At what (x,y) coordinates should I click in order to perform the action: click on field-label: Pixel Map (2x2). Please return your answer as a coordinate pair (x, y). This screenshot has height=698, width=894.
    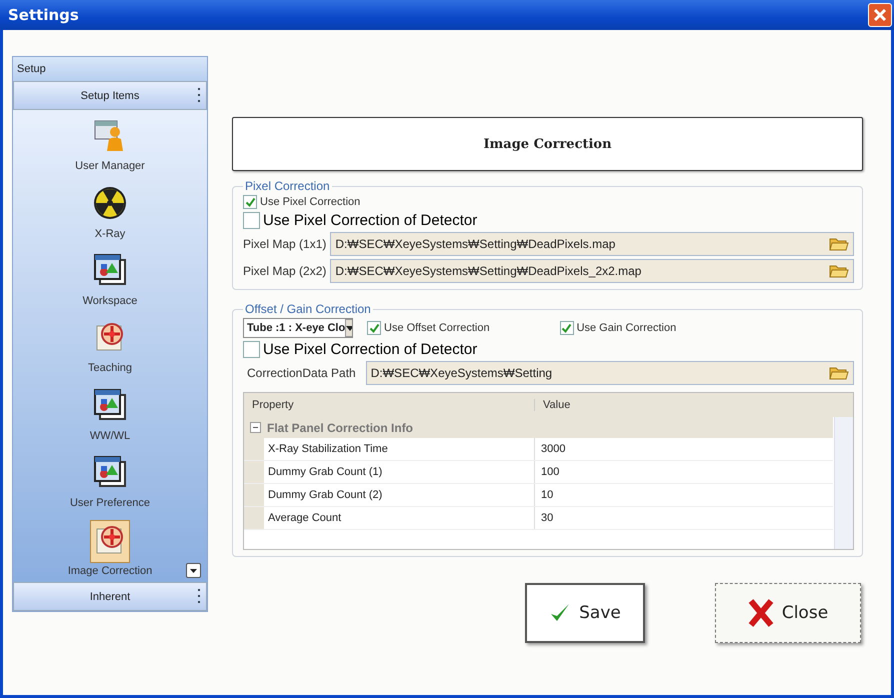
    Looking at the image, I should click on (284, 271).